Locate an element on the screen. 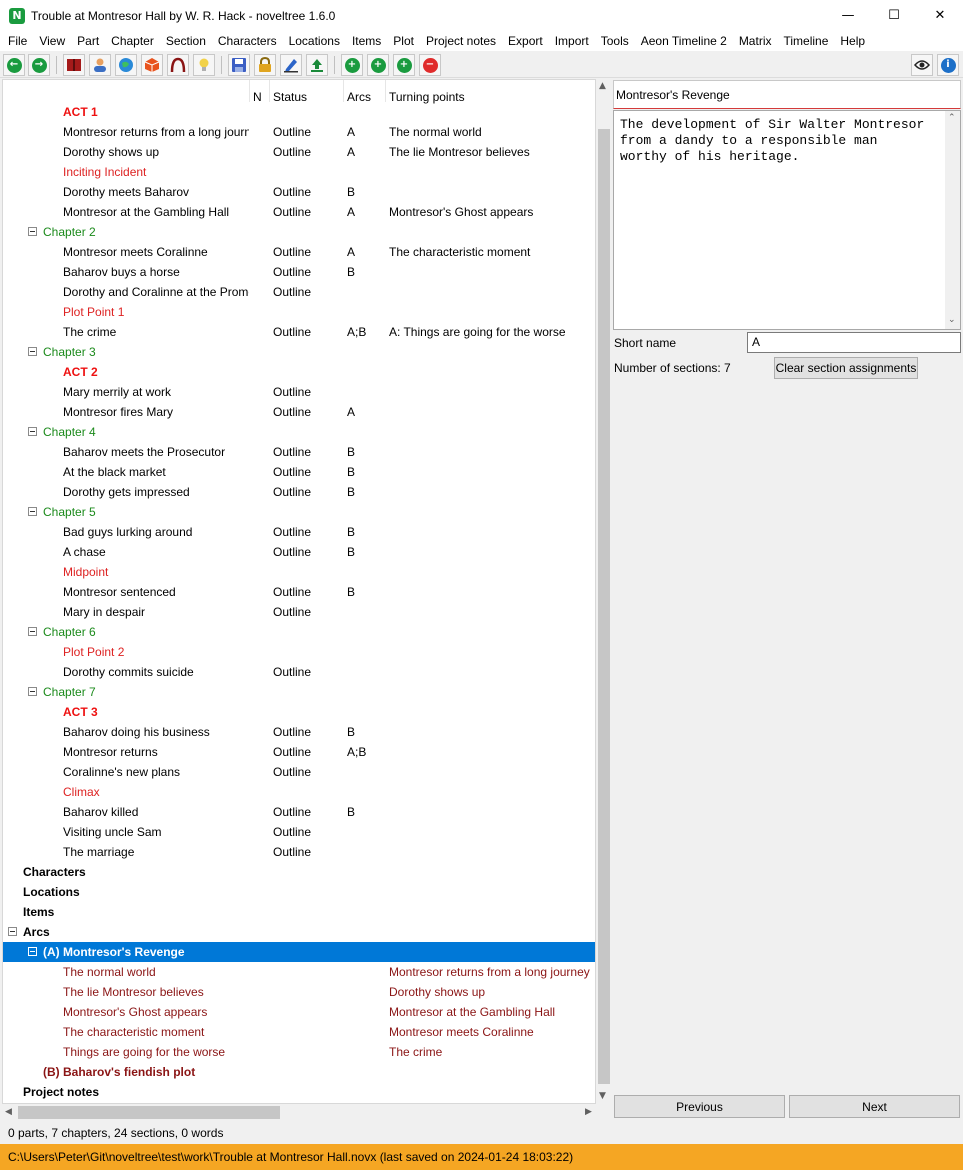  tree-row-chapter: Chapter 5 is located at coordinates (299, 512).